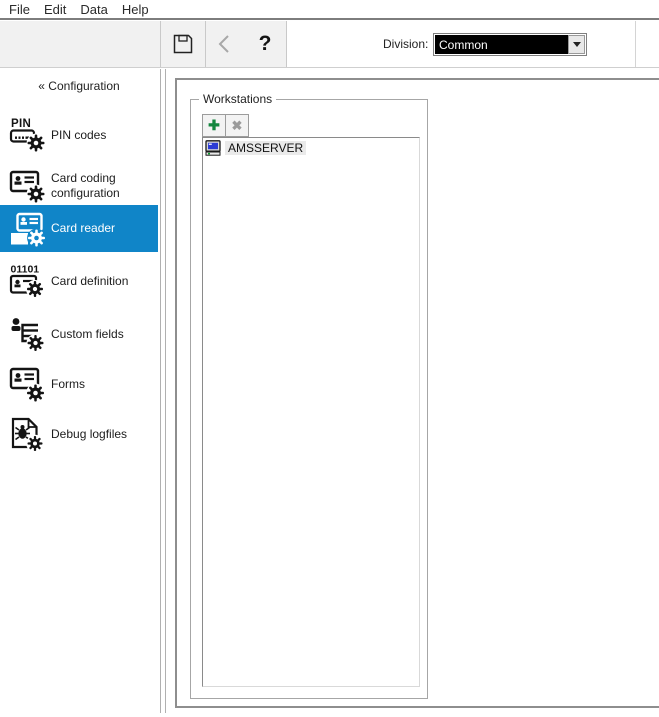 This screenshot has width=659, height=717. I want to click on division-label: Division:, so click(406, 44).